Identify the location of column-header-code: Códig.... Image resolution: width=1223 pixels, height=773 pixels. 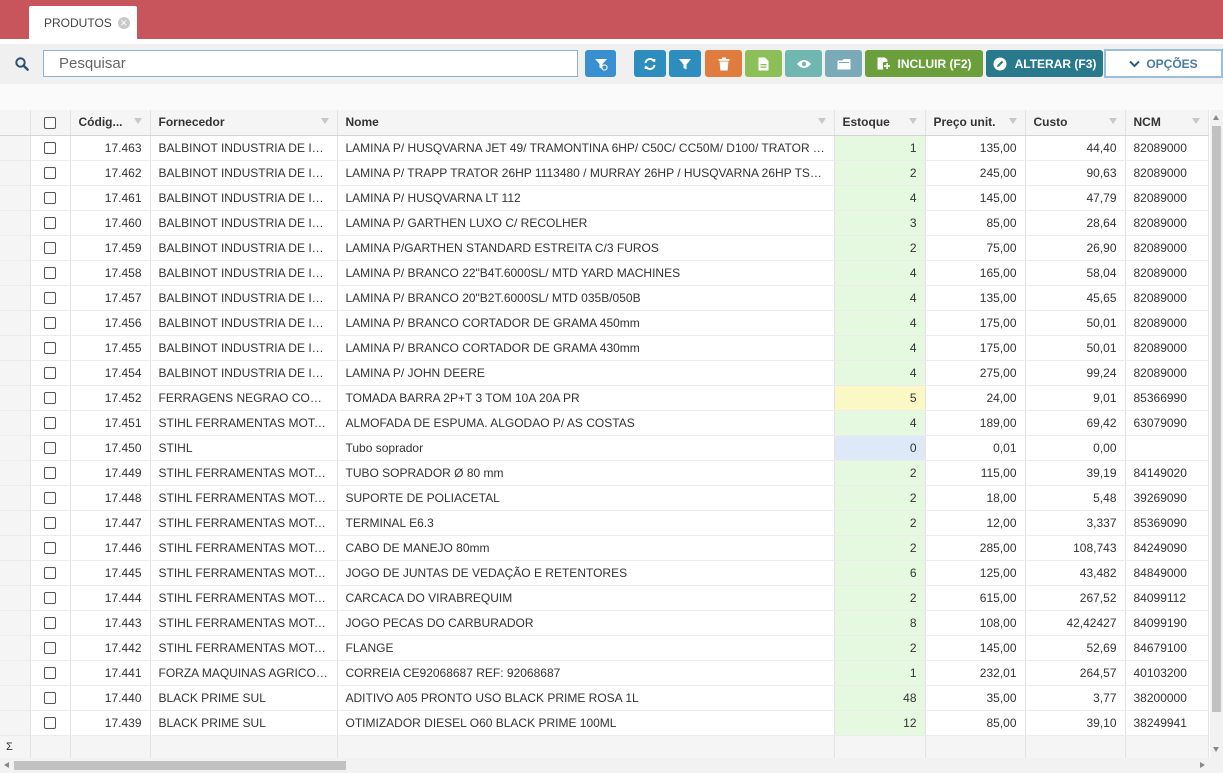
(110, 123).